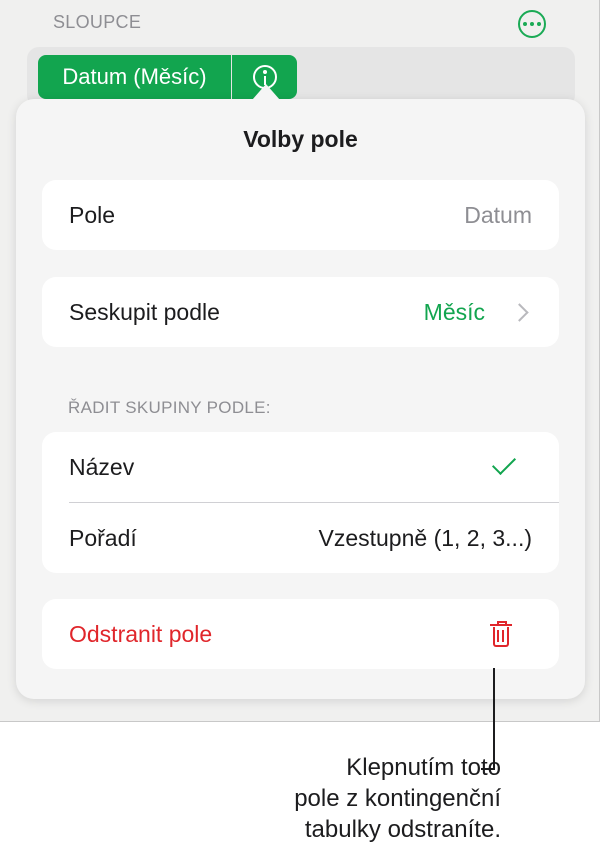 Image resolution: width=601 pixels, height=862 pixels. I want to click on group-by-label: Seskupit podle, so click(144, 311).